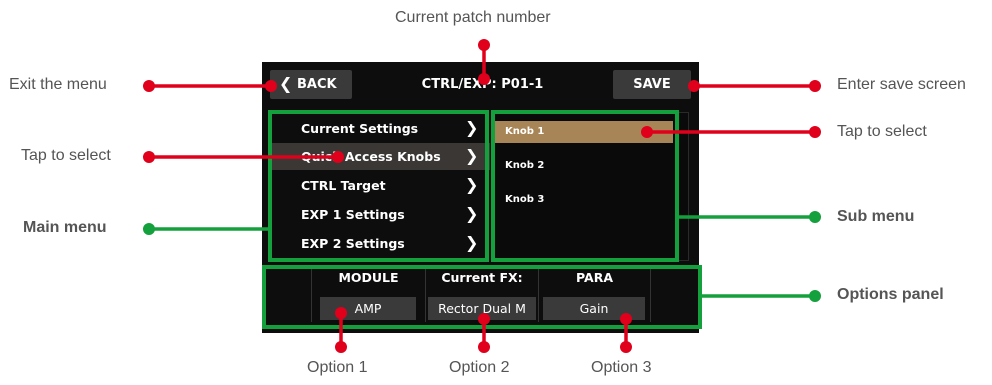 The height and width of the screenshot is (385, 992). I want to click on option3-label: Option 3, so click(621, 367).